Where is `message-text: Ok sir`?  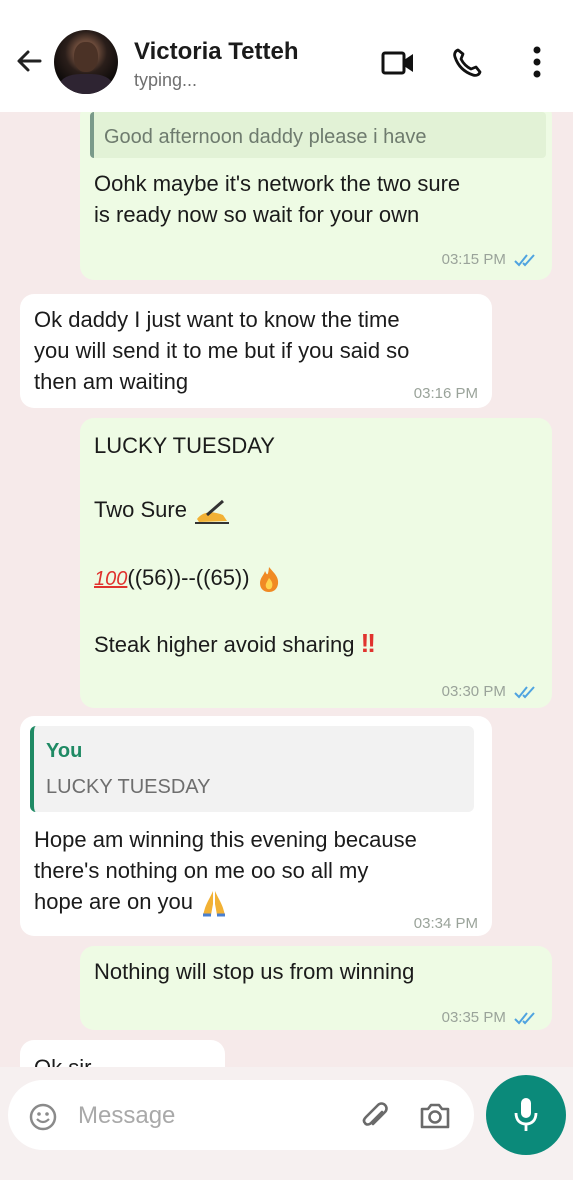
message-text: Ok sir is located at coordinates (62, 1059).